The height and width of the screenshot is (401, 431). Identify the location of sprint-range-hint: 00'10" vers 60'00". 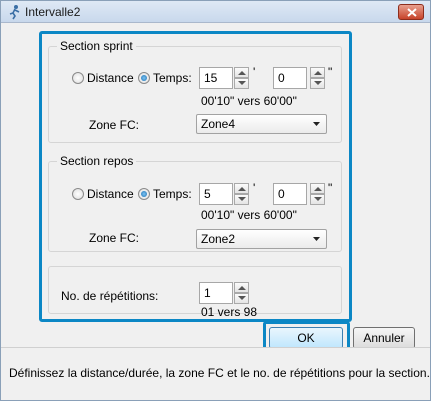
(249, 101).